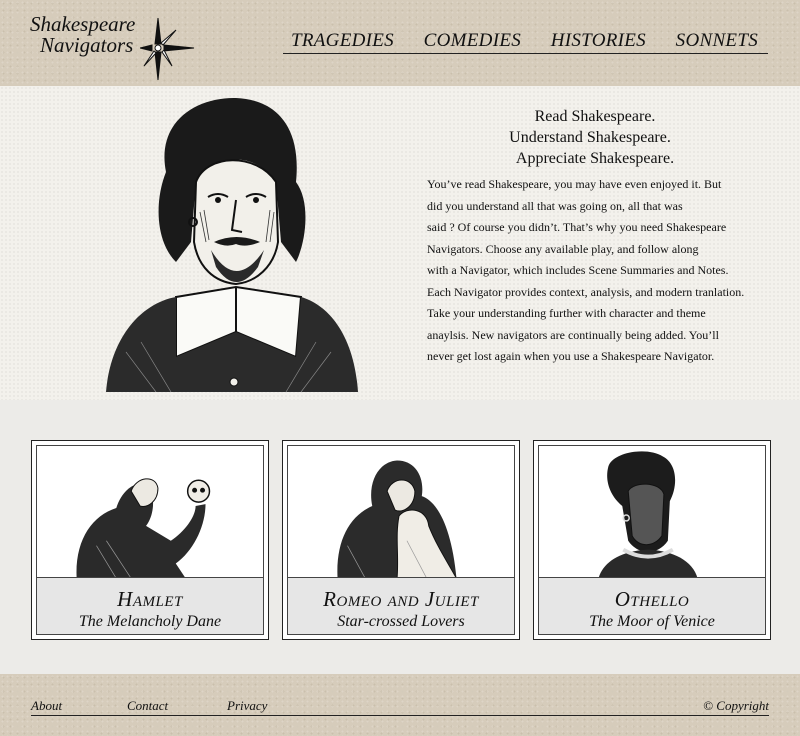  Describe the element at coordinates (83, 24) in the screenshot. I see `logo-line-1: Shakespeare` at that location.